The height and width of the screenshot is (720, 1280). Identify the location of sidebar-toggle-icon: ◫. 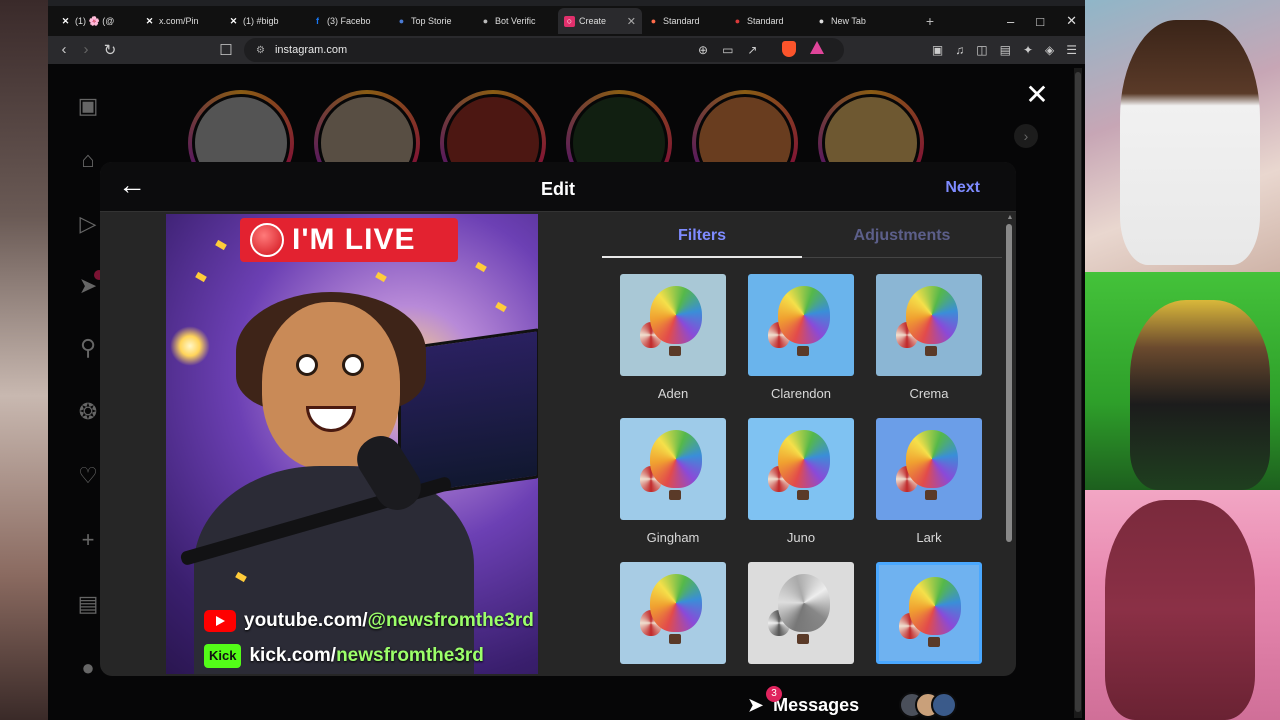
(981, 50).